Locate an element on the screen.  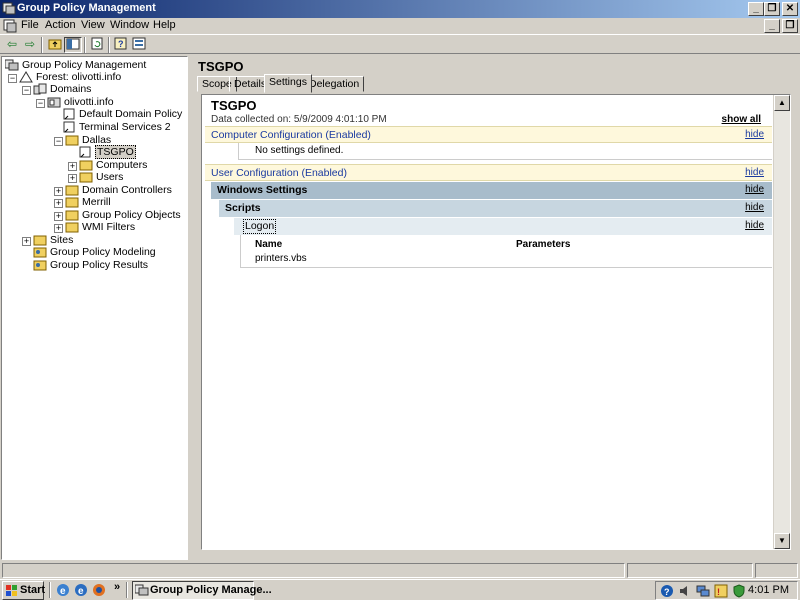
tree-node-users: Users is located at coordinates (101, 177).